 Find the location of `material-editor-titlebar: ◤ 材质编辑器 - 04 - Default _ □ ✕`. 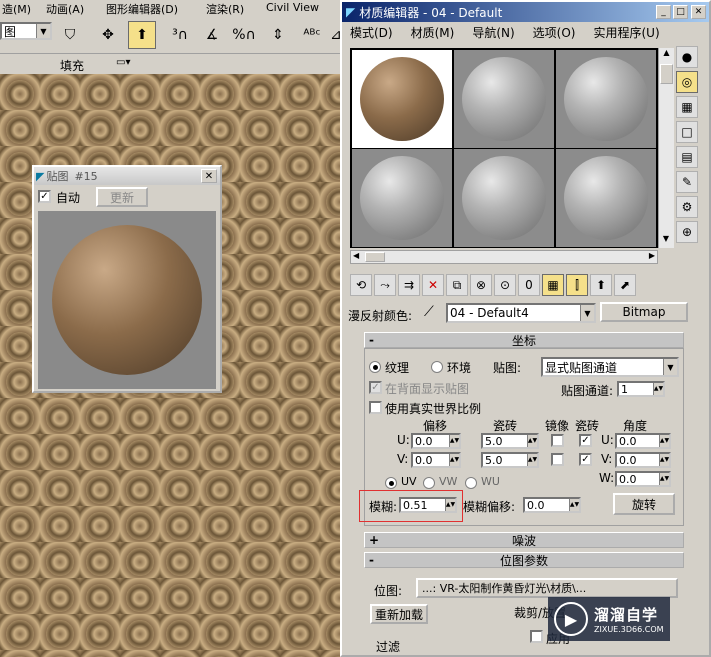

material-editor-titlebar: ◤ 材质编辑器 - 04 - Default _ □ ✕ is located at coordinates (525, 12).